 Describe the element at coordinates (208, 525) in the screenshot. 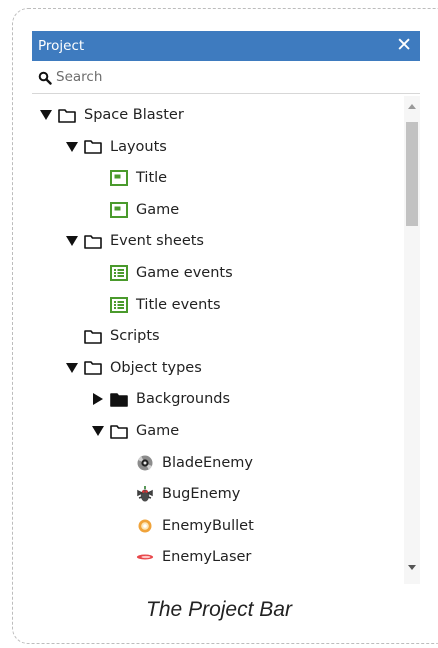

I see `tree-item-label: EnemyBullet` at that location.